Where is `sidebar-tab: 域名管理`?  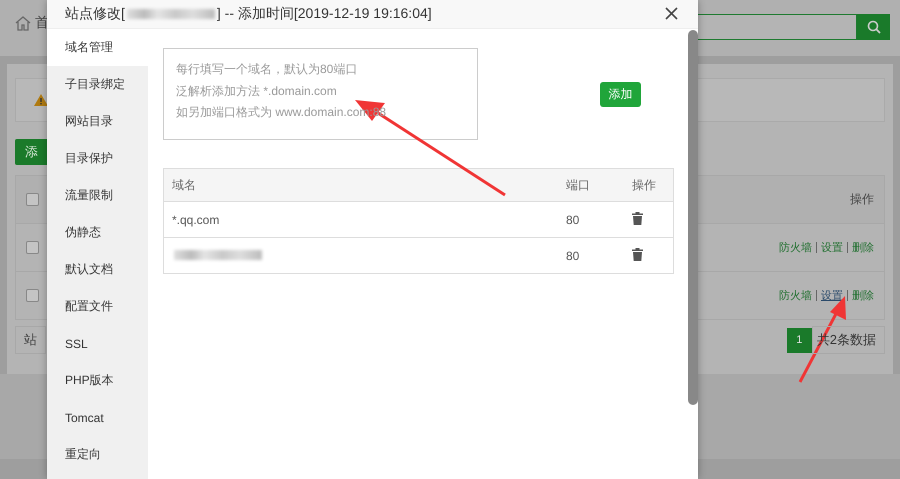 sidebar-tab: 域名管理 is located at coordinates (97, 47).